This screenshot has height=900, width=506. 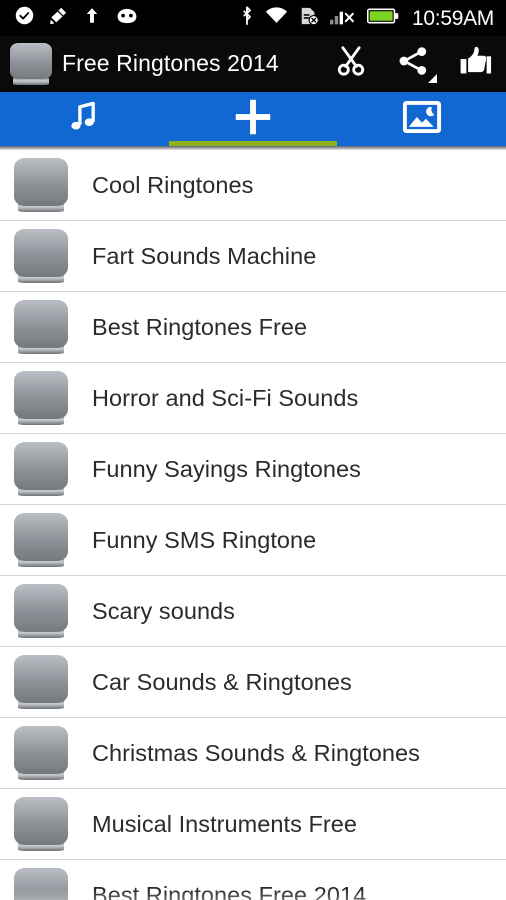 I want to click on sim-card-missing-icon, so click(x=309, y=18).